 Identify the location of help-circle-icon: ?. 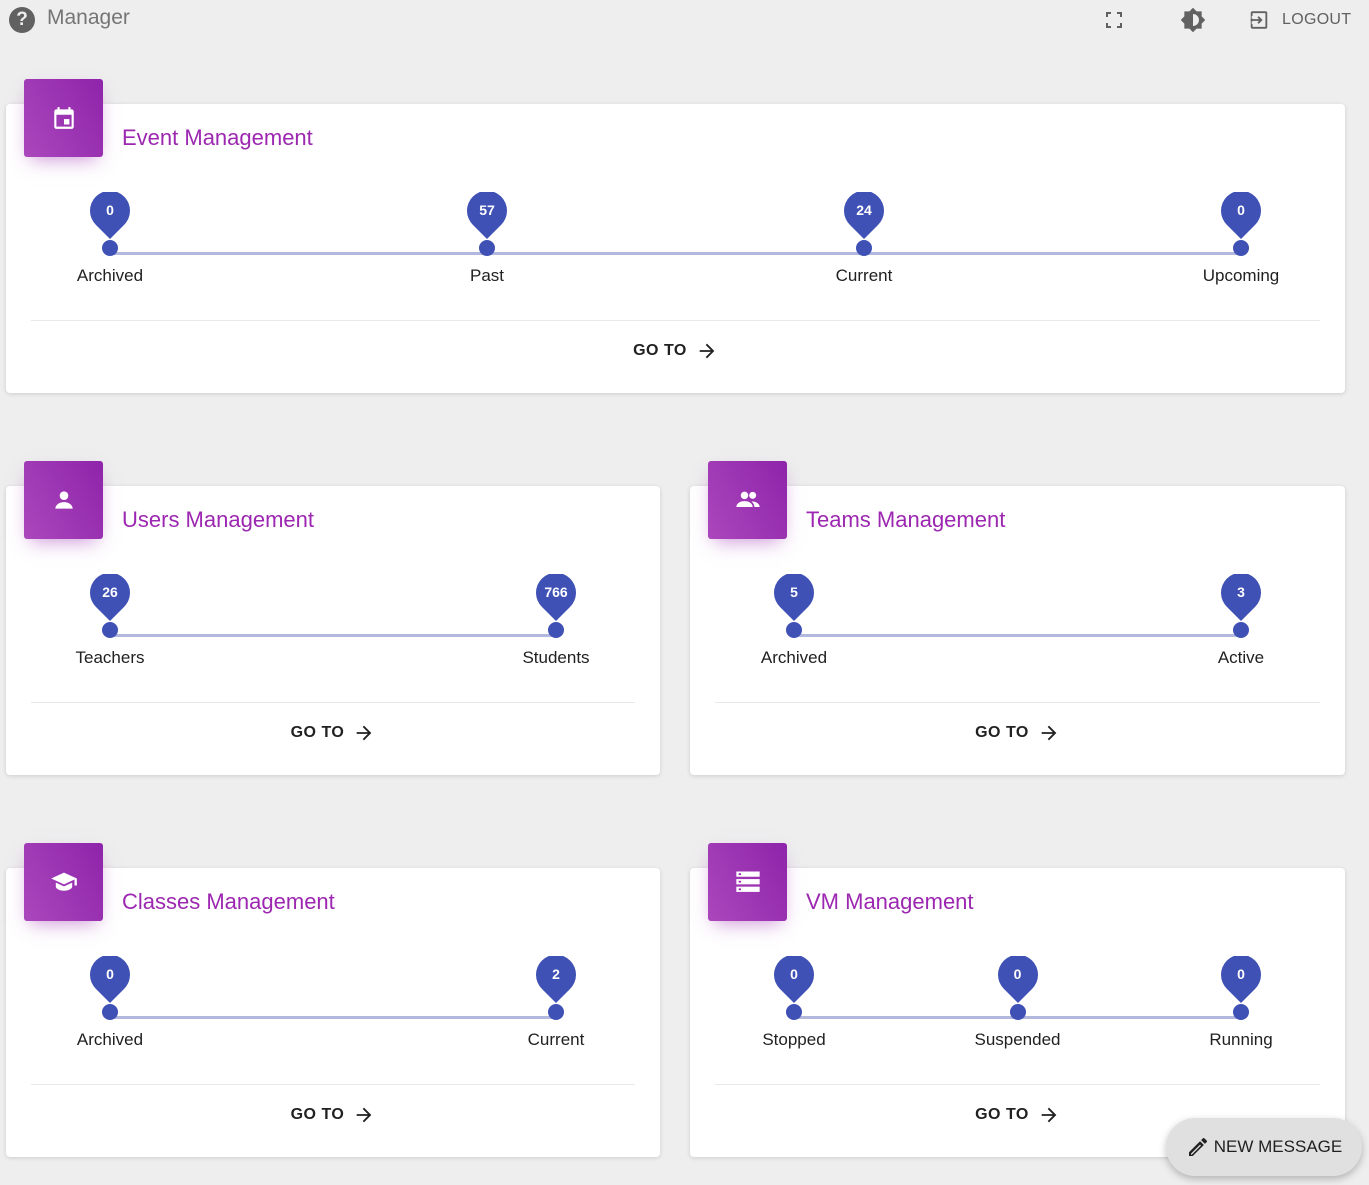
(22, 20).